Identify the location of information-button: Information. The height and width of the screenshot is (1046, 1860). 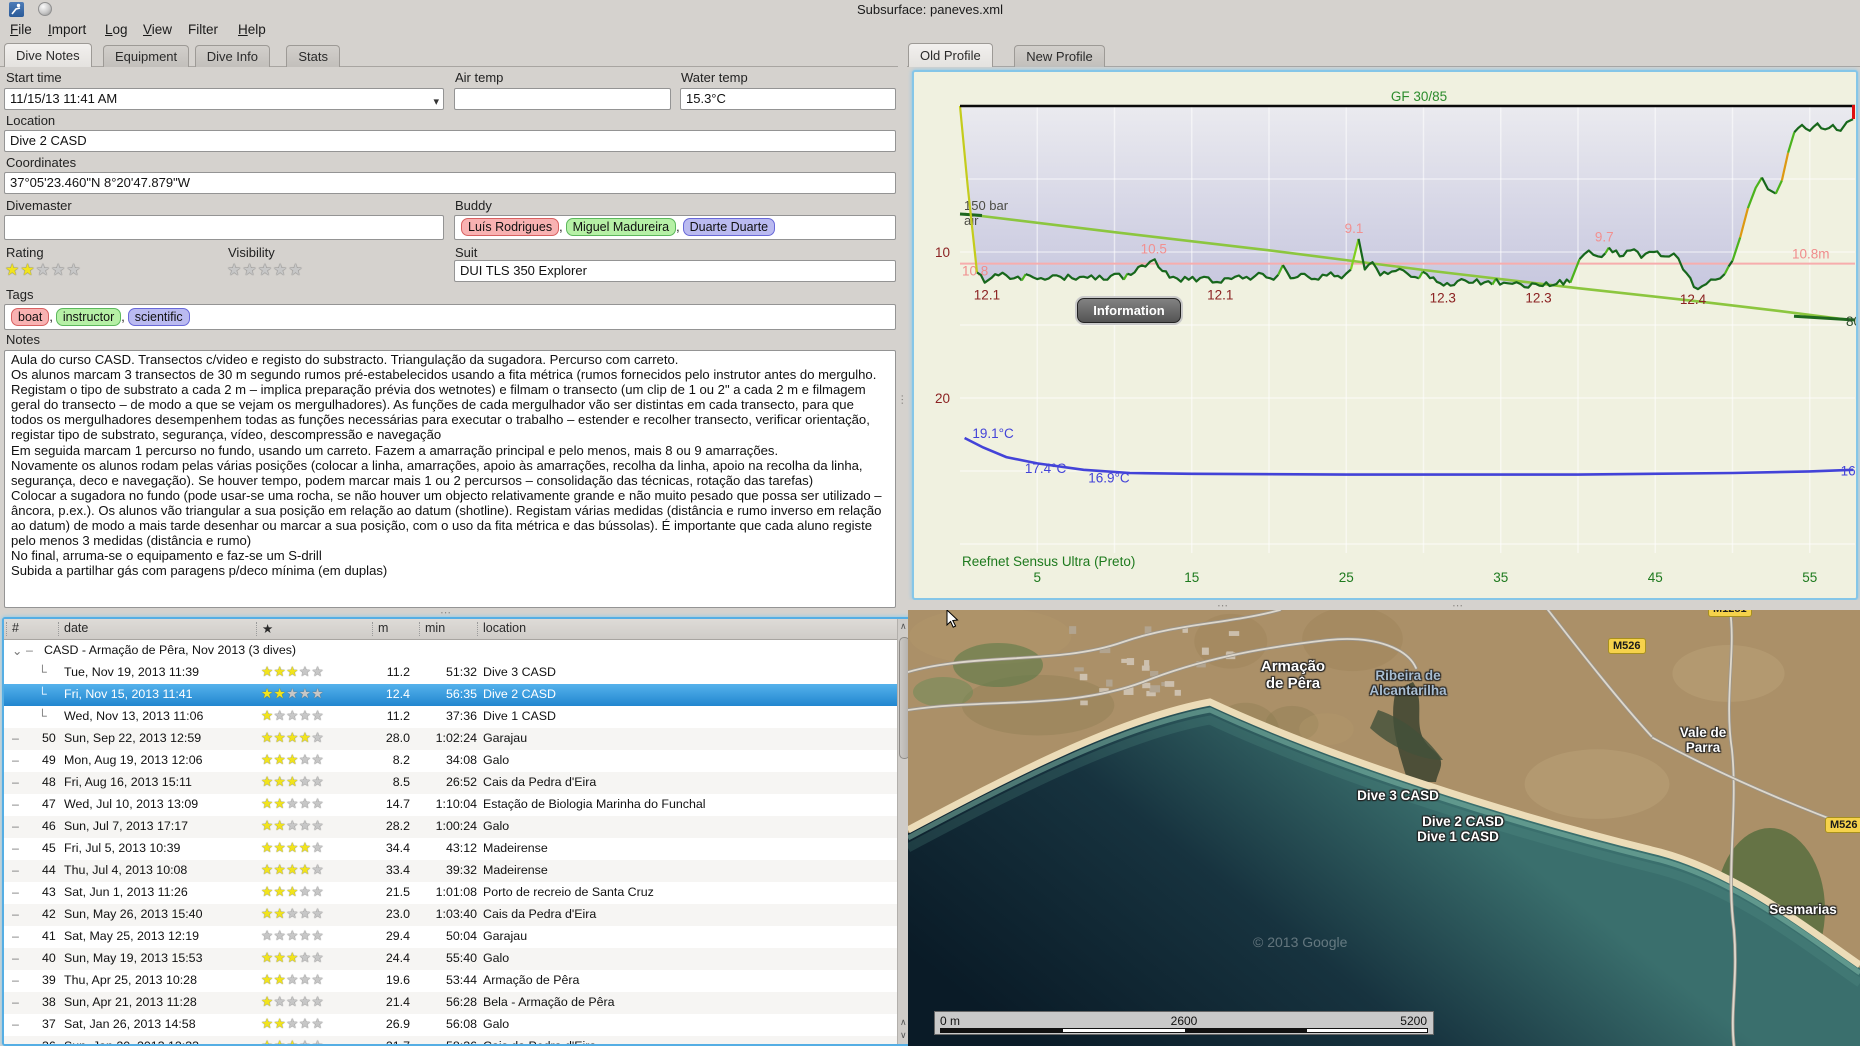
(1129, 310).